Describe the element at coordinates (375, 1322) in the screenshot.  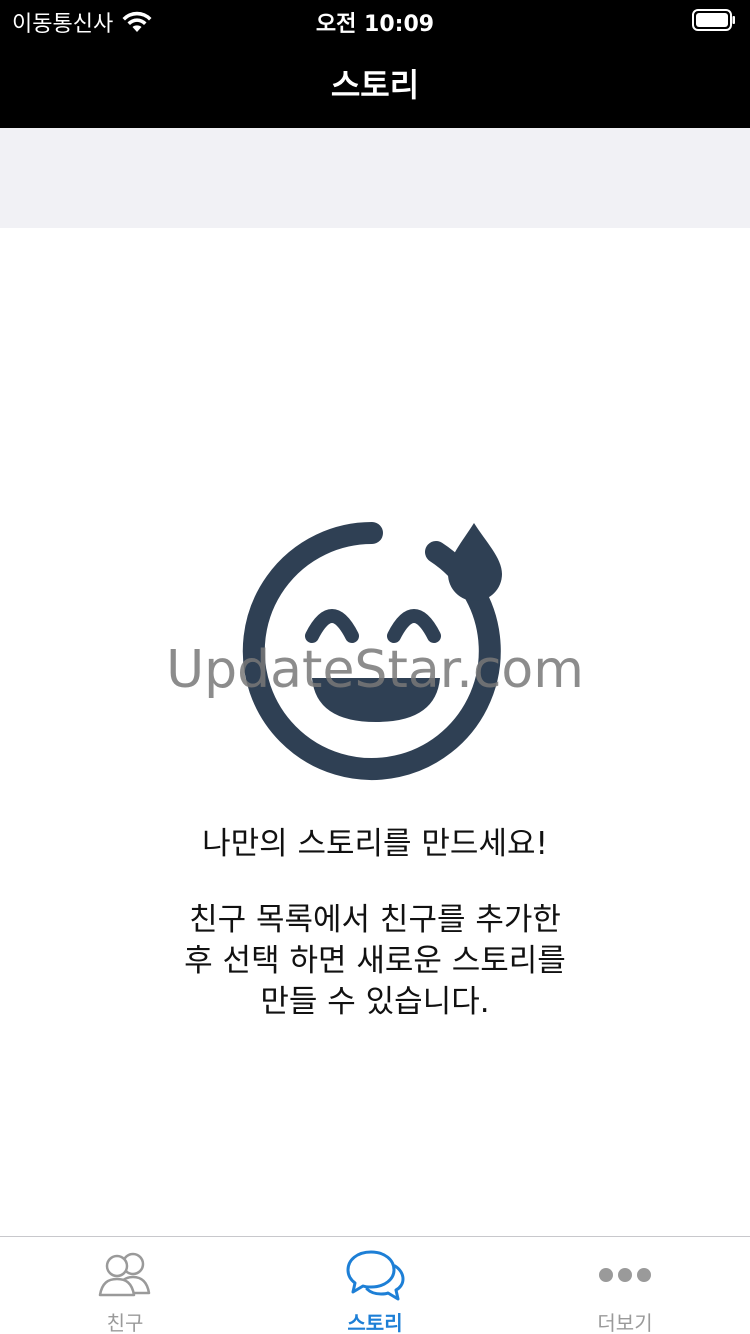
I see `tab-label: 스토리` at that location.